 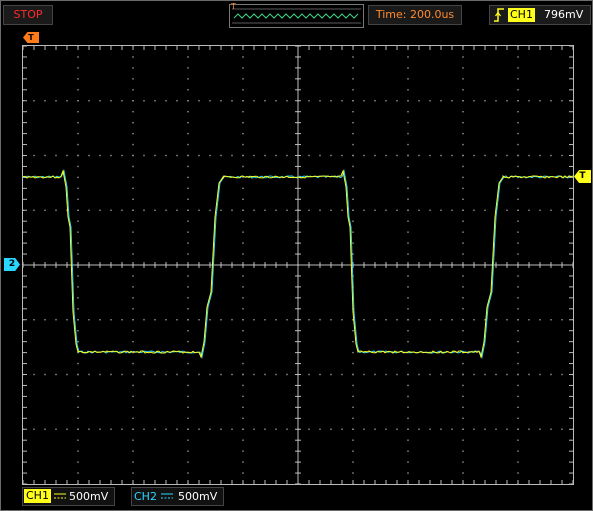 I want to click on channel-scale-bar: CH1 500mV CH2 500mV, so click(x=296, y=497).